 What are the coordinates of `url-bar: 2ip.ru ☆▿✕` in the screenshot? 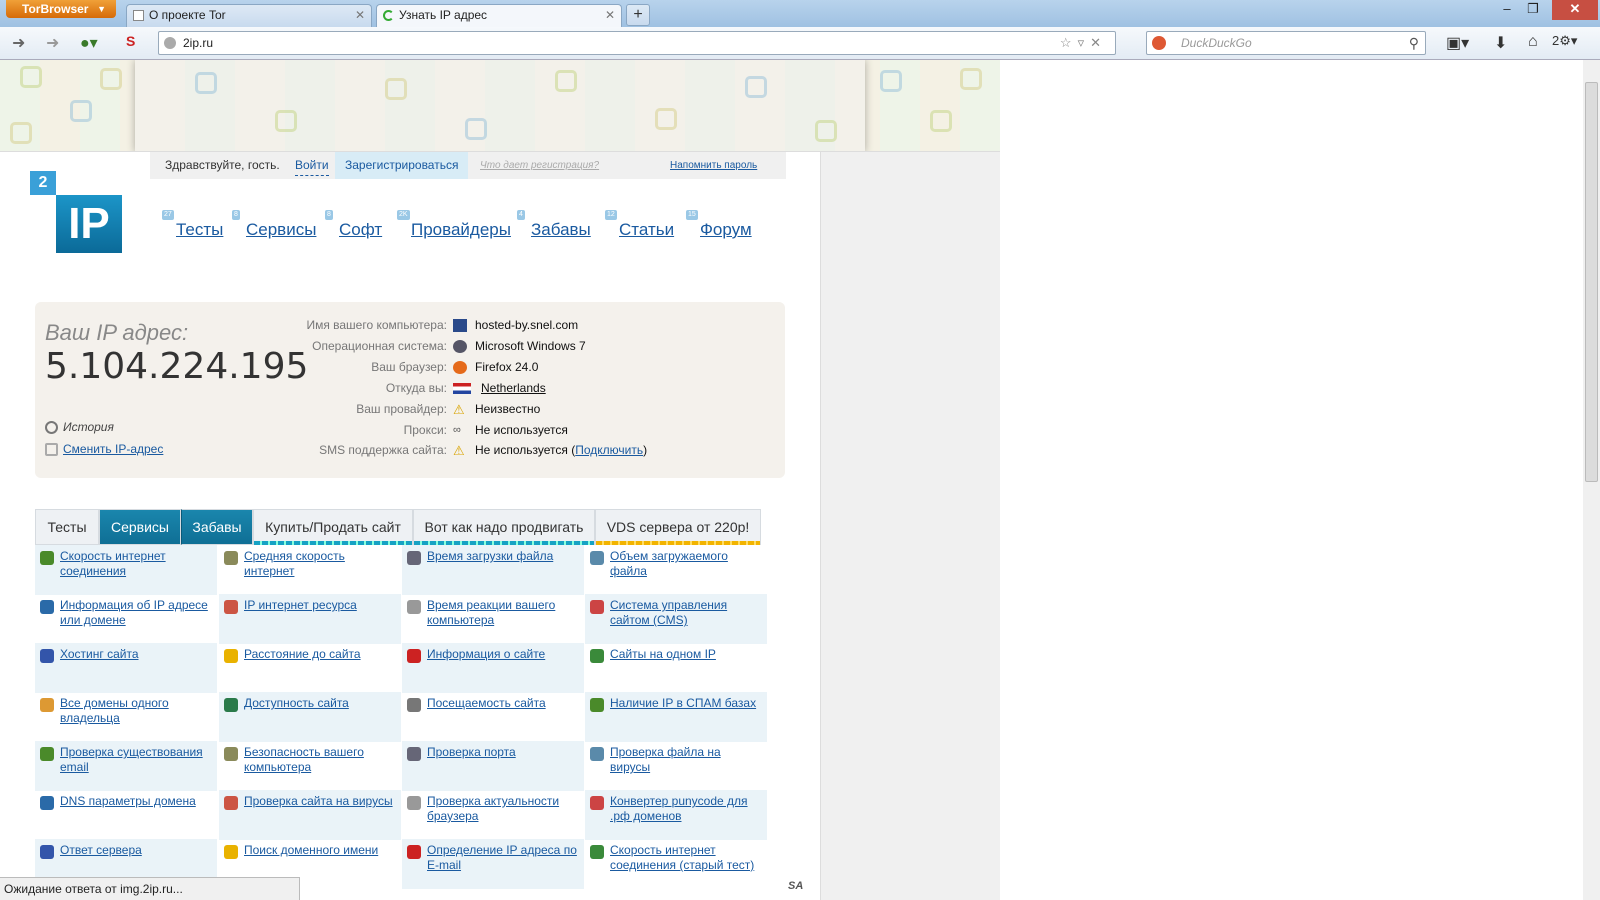 It's located at (637, 43).